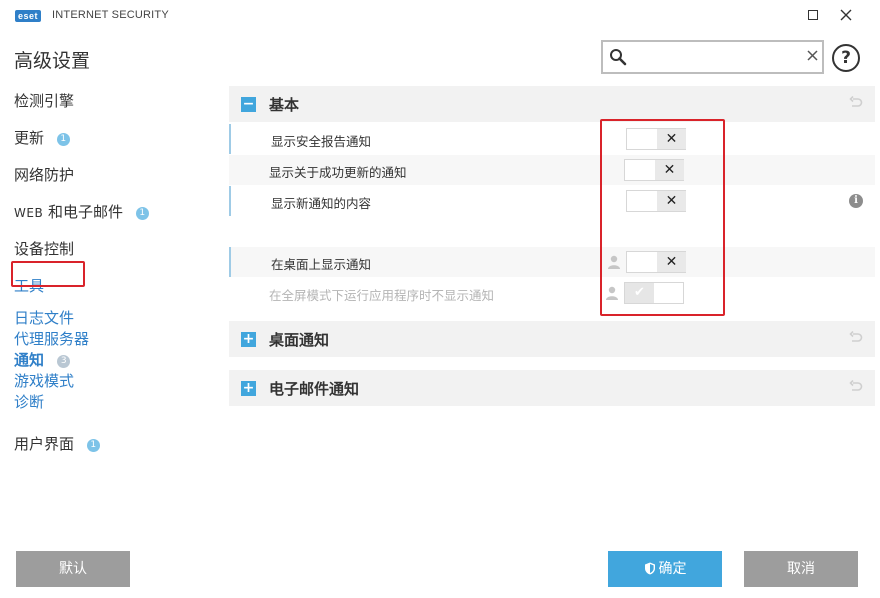  I want to click on search-box, so click(712, 57).